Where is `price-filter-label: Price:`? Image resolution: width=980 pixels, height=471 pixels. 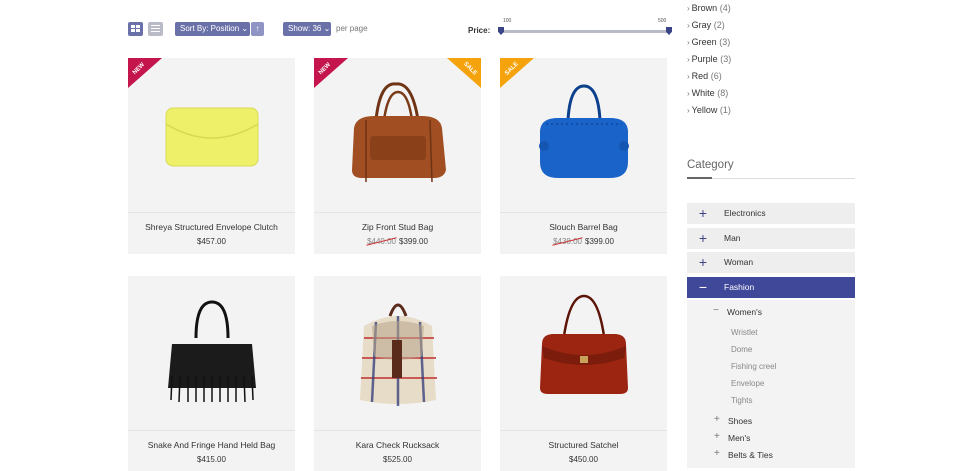
price-filter-label: Price: is located at coordinates (479, 30).